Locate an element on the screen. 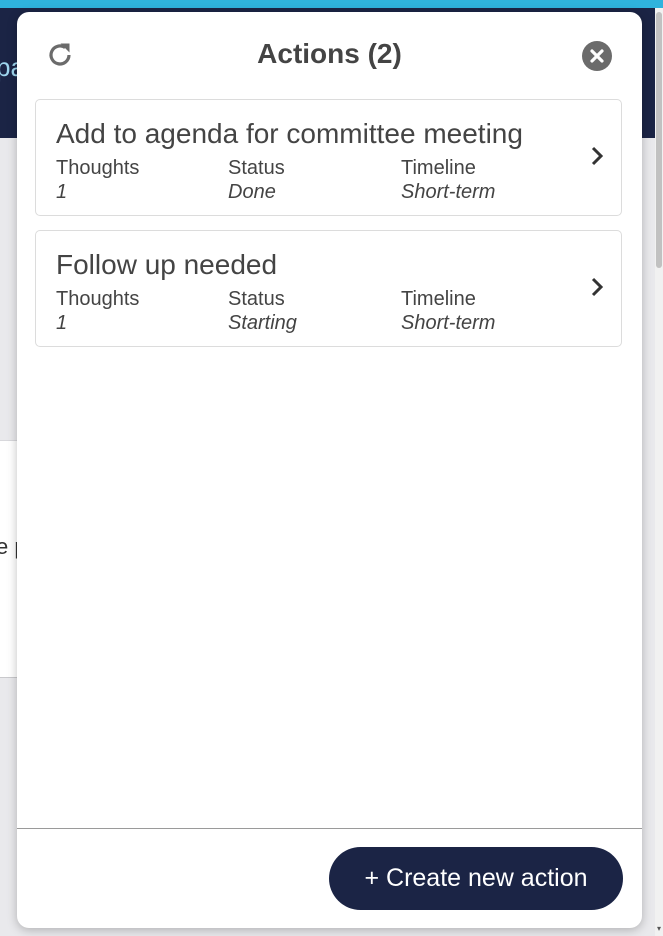  scrollbar-thumb is located at coordinates (659, 140).